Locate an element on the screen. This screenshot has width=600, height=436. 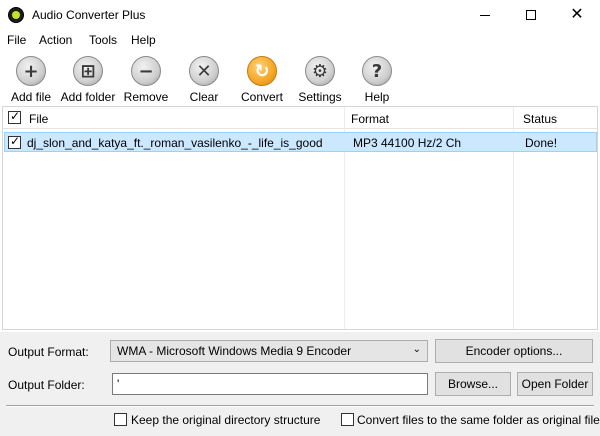
remove-label: Remove is located at coordinates (146, 97).